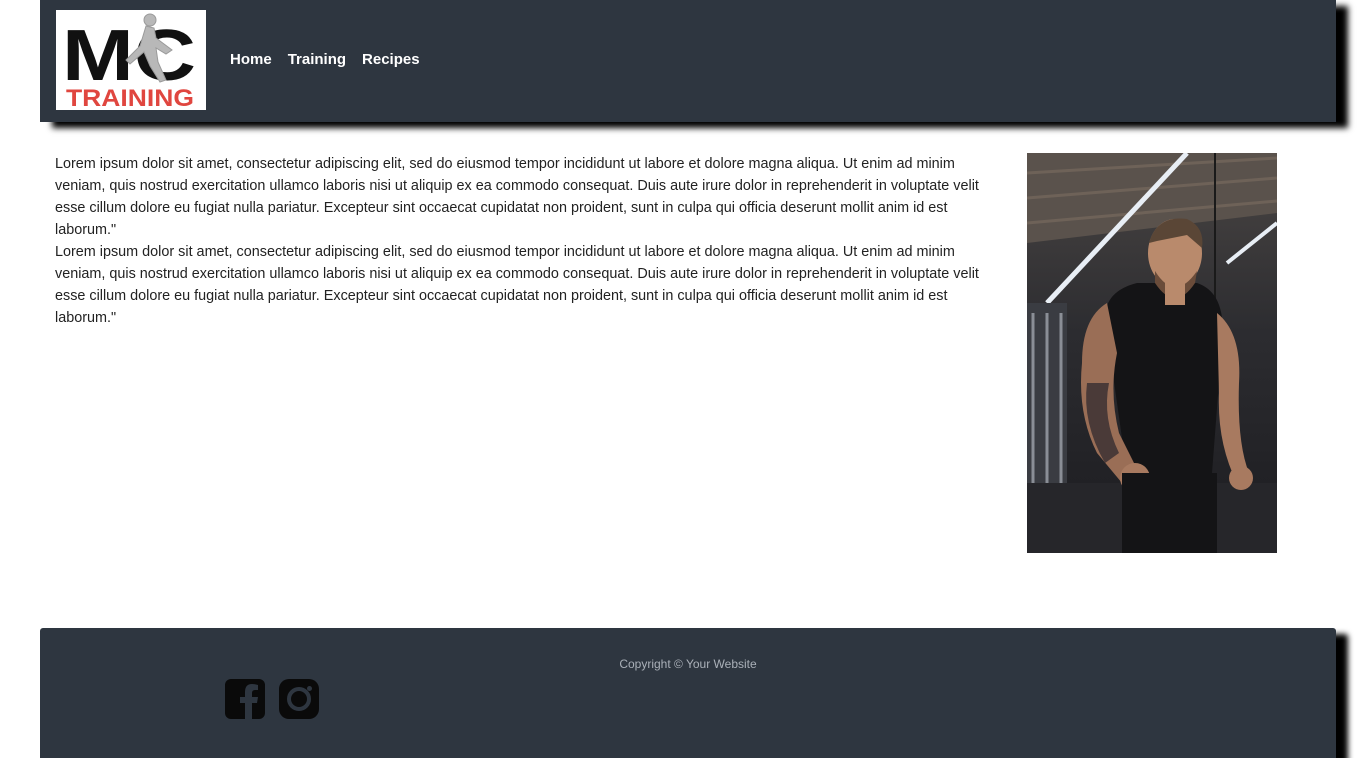 This screenshot has height=758, width=1358. I want to click on social-links, so click(272, 699).